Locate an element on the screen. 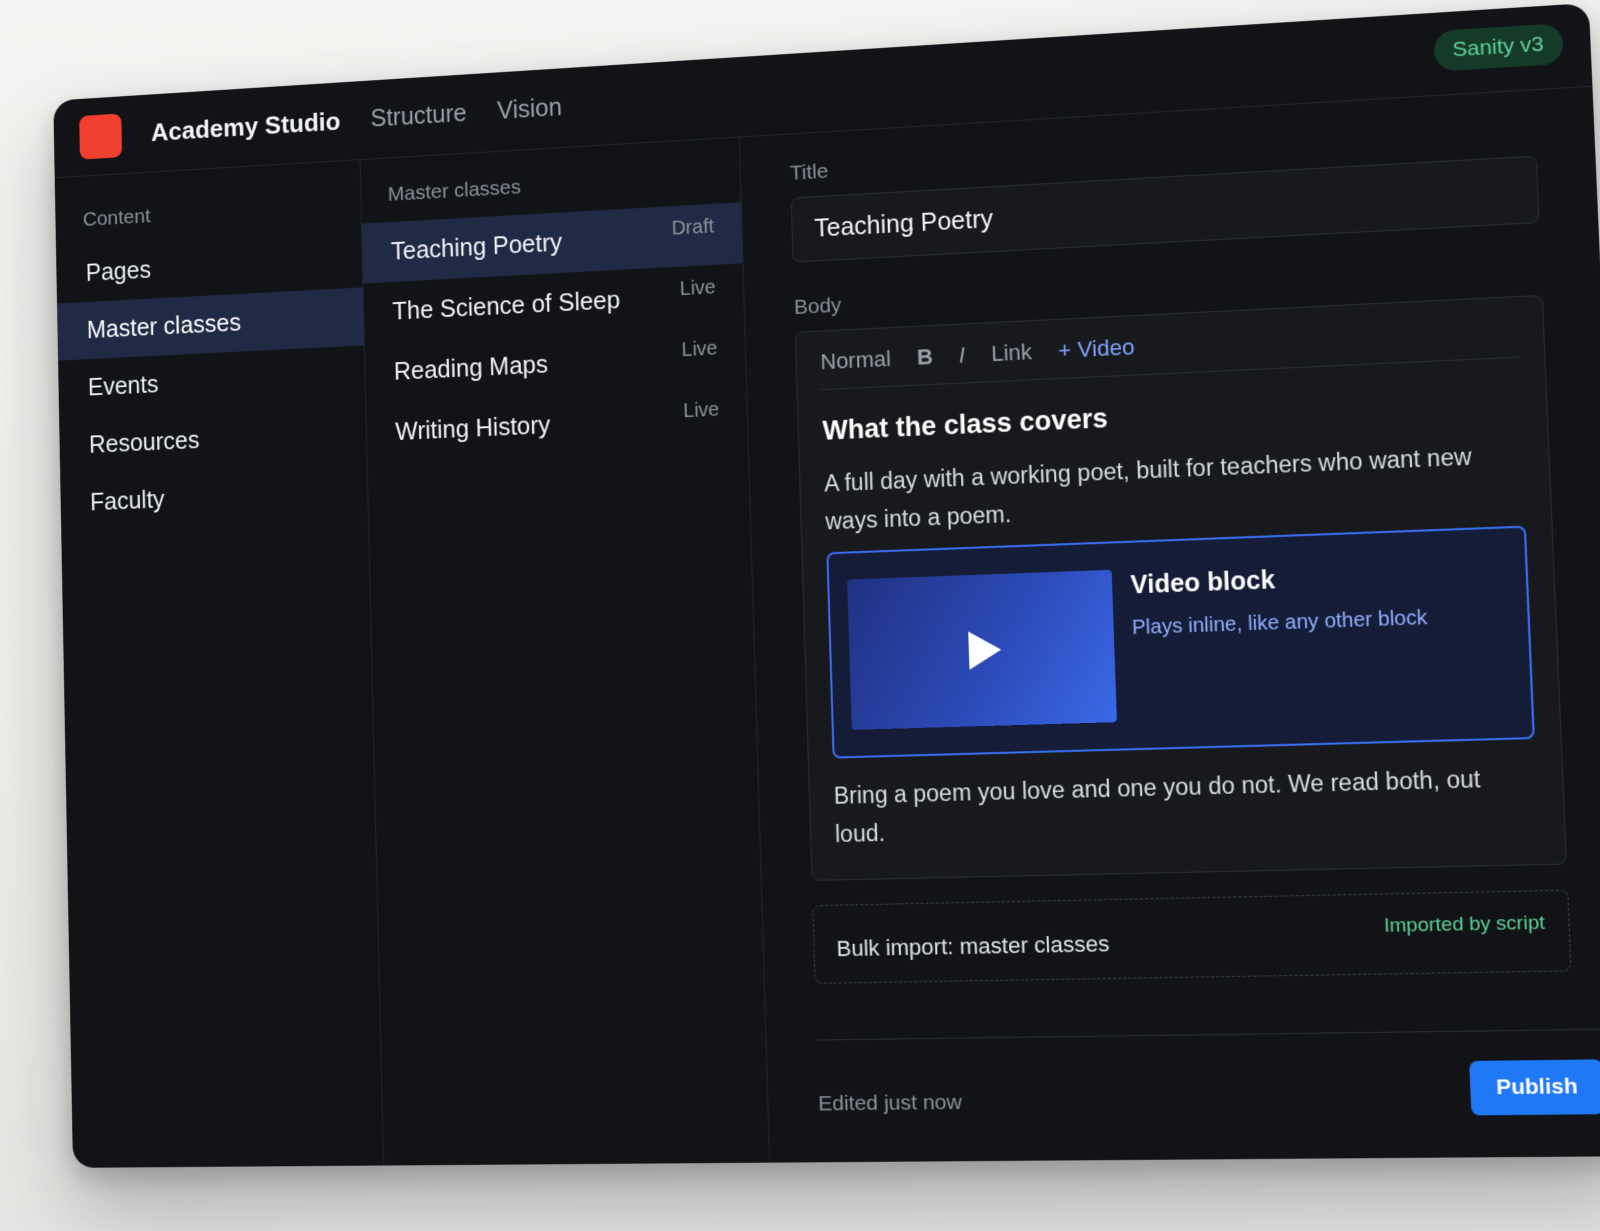 Image resolution: width=1600 pixels, height=1231 pixels. app-logo is located at coordinates (100, 136).